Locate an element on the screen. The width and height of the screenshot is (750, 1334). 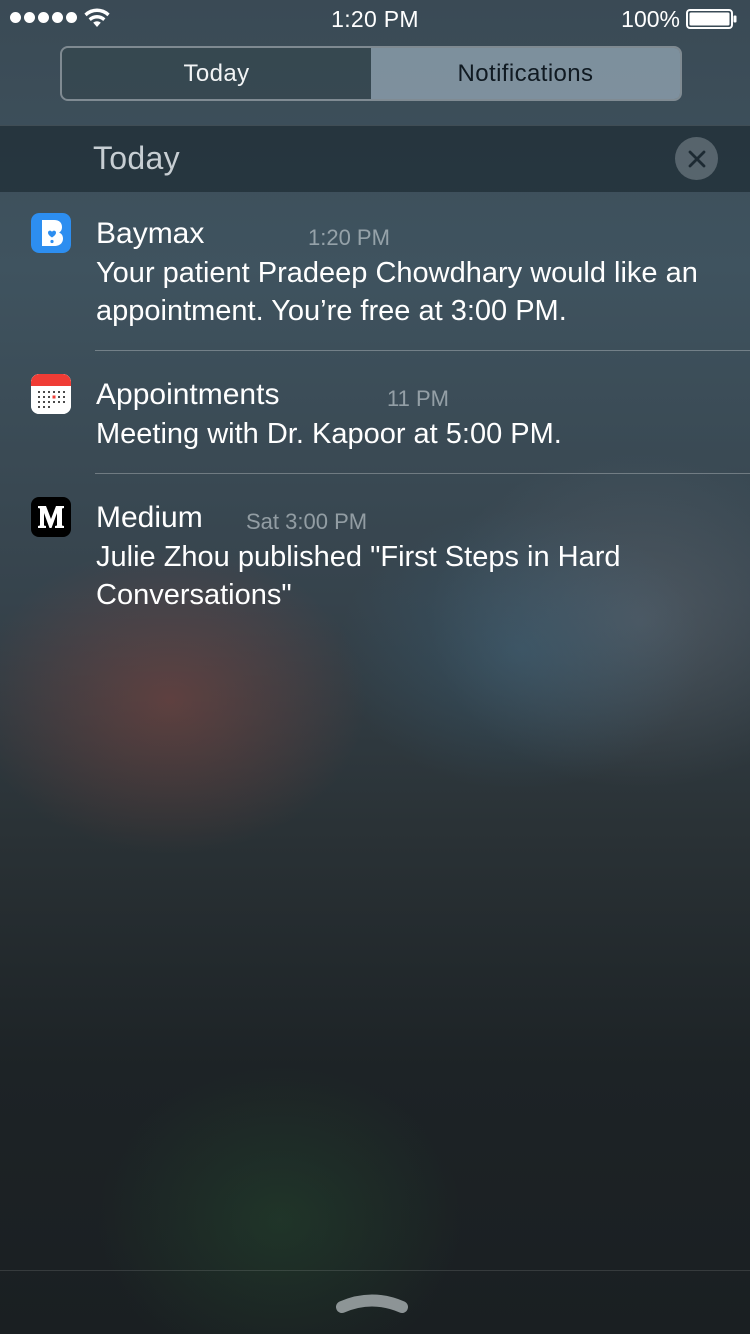
battery-percentage: 100% is located at coordinates (650, 19).